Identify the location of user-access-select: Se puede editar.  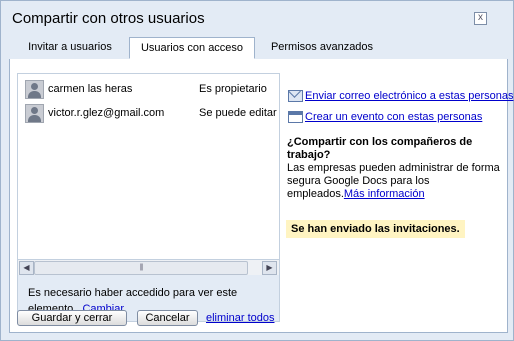
(239, 113).